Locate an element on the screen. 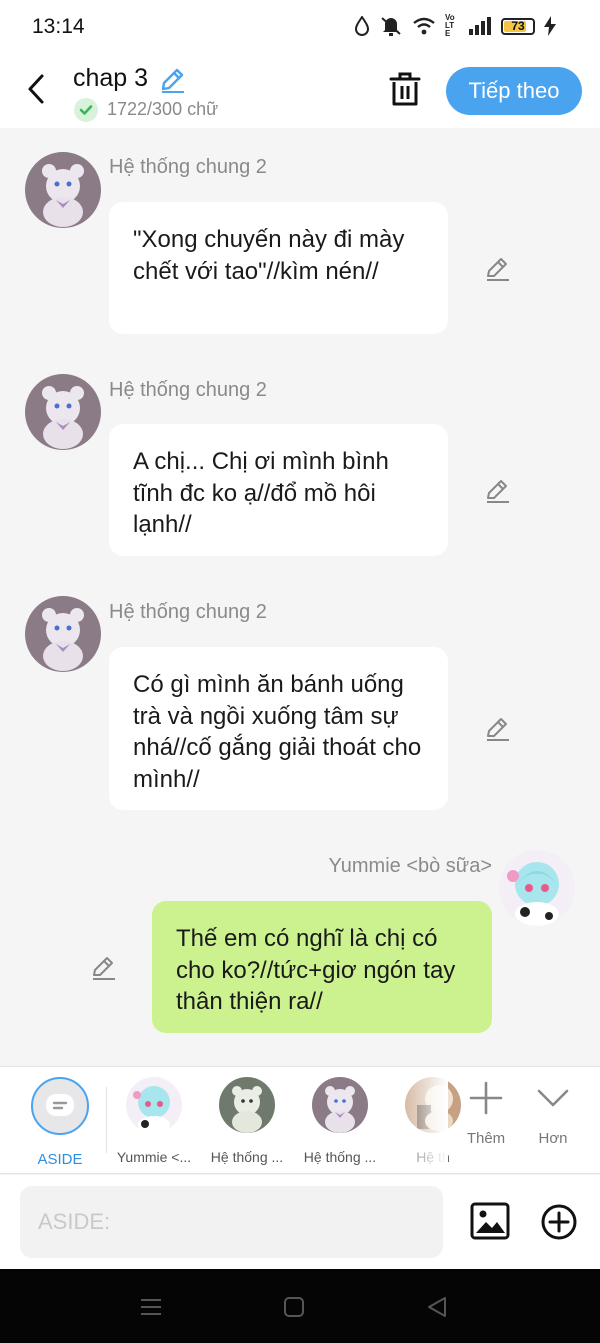 The width and height of the screenshot is (600, 1343). sender-name: Yummie <bò sữa> is located at coordinates (410, 866).